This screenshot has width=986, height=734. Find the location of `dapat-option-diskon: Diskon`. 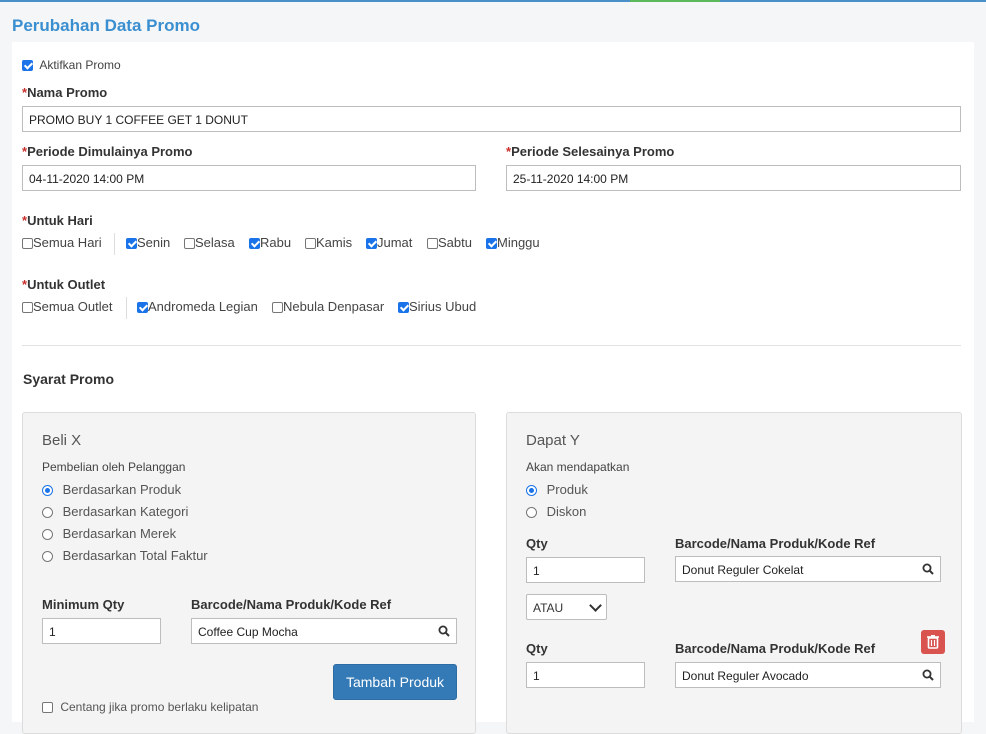

dapat-option-diskon: Diskon is located at coordinates (556, 511).